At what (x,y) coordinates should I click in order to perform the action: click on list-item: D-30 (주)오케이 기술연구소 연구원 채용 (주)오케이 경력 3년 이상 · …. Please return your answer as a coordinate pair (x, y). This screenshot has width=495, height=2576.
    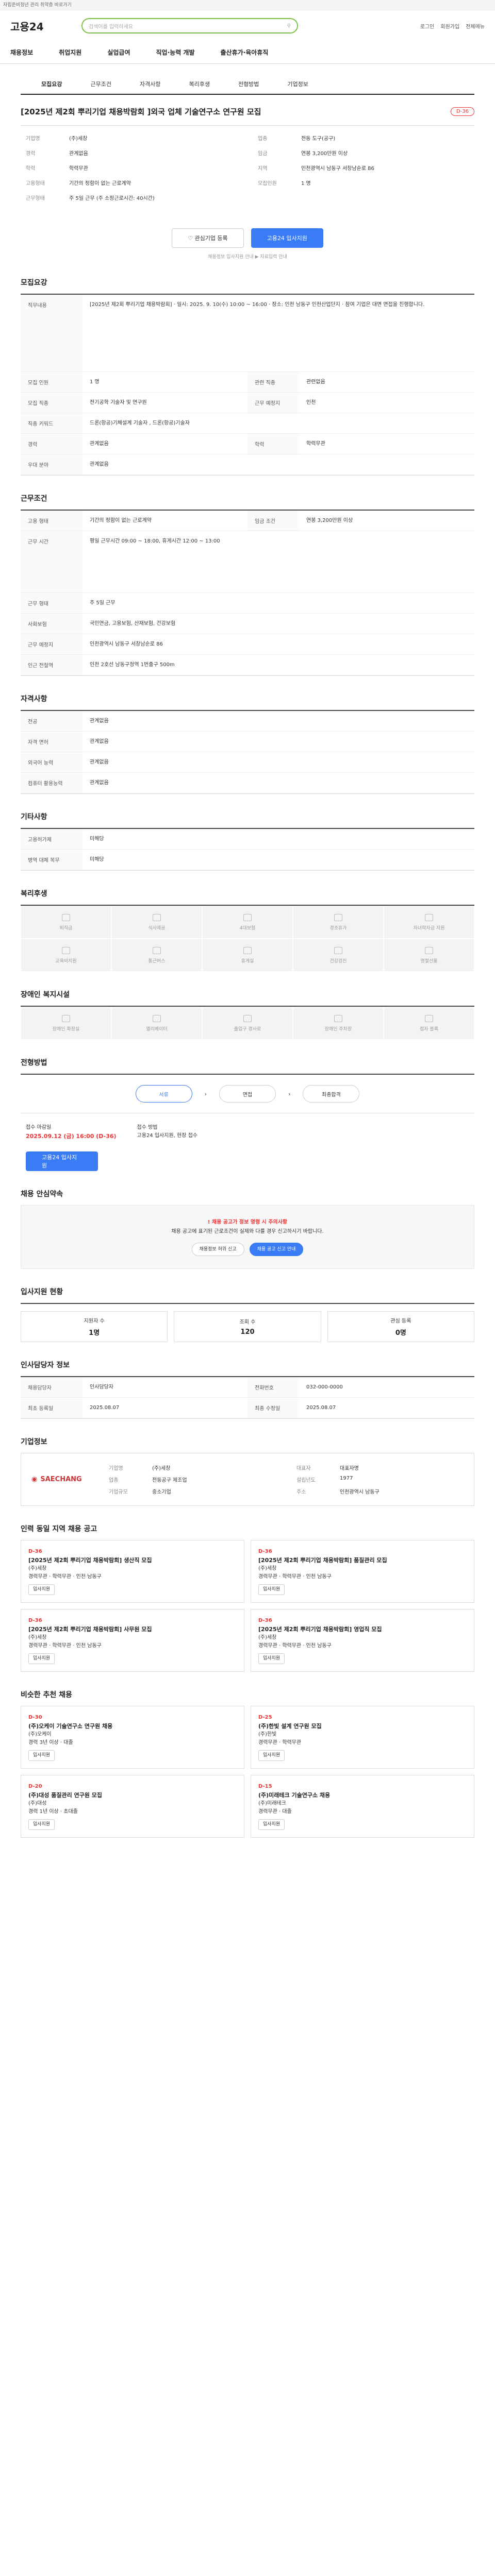
    Looking at the image, I should click on (132, 1737).